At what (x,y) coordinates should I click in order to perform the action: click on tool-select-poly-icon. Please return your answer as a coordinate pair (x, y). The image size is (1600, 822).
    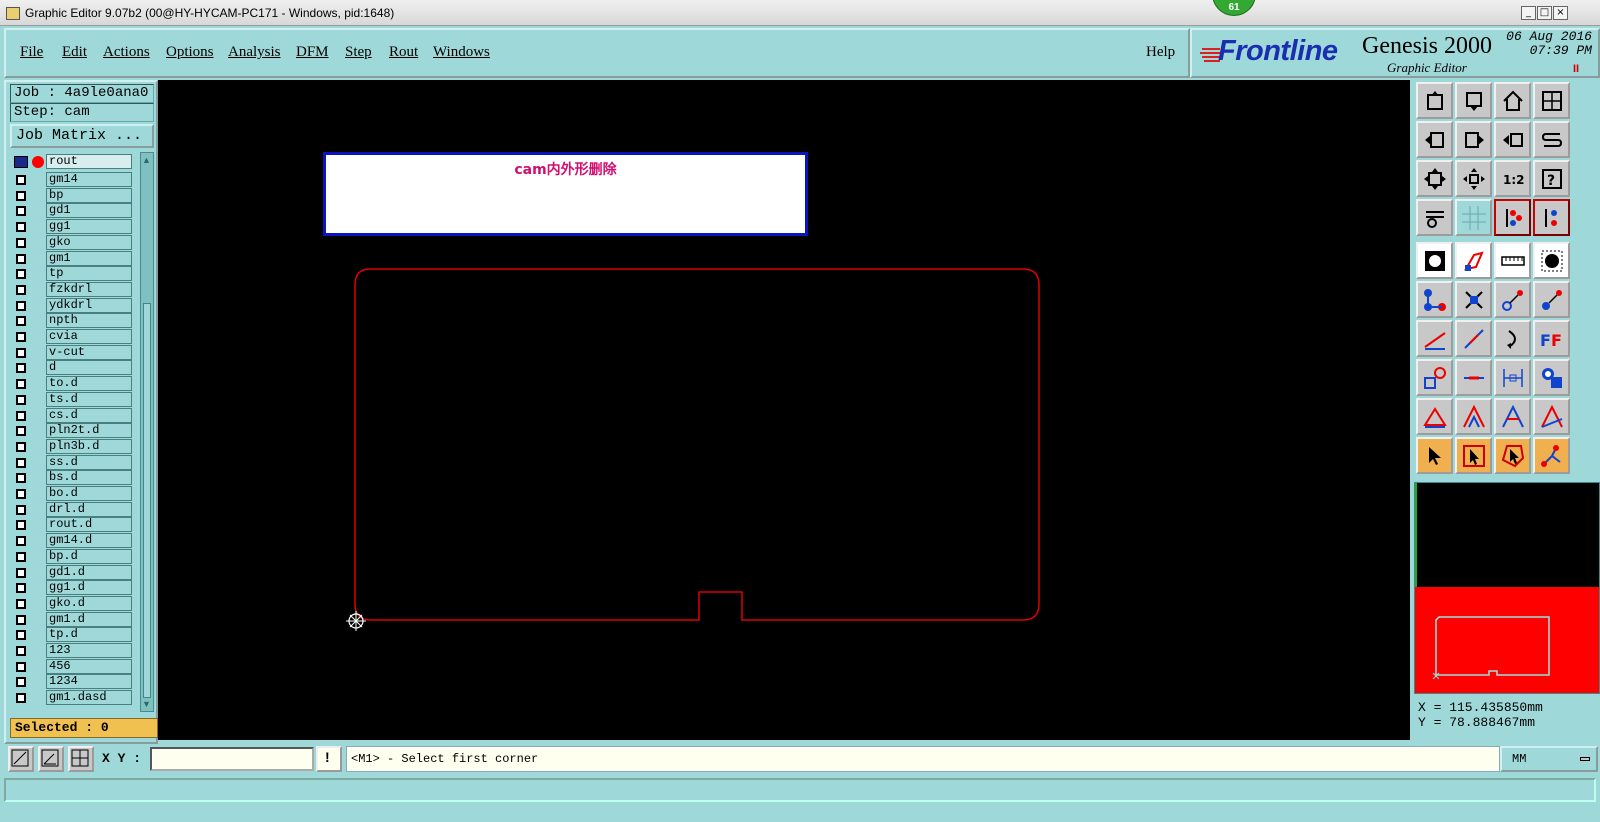
    Looking at the image, I should click on (1512, 455).